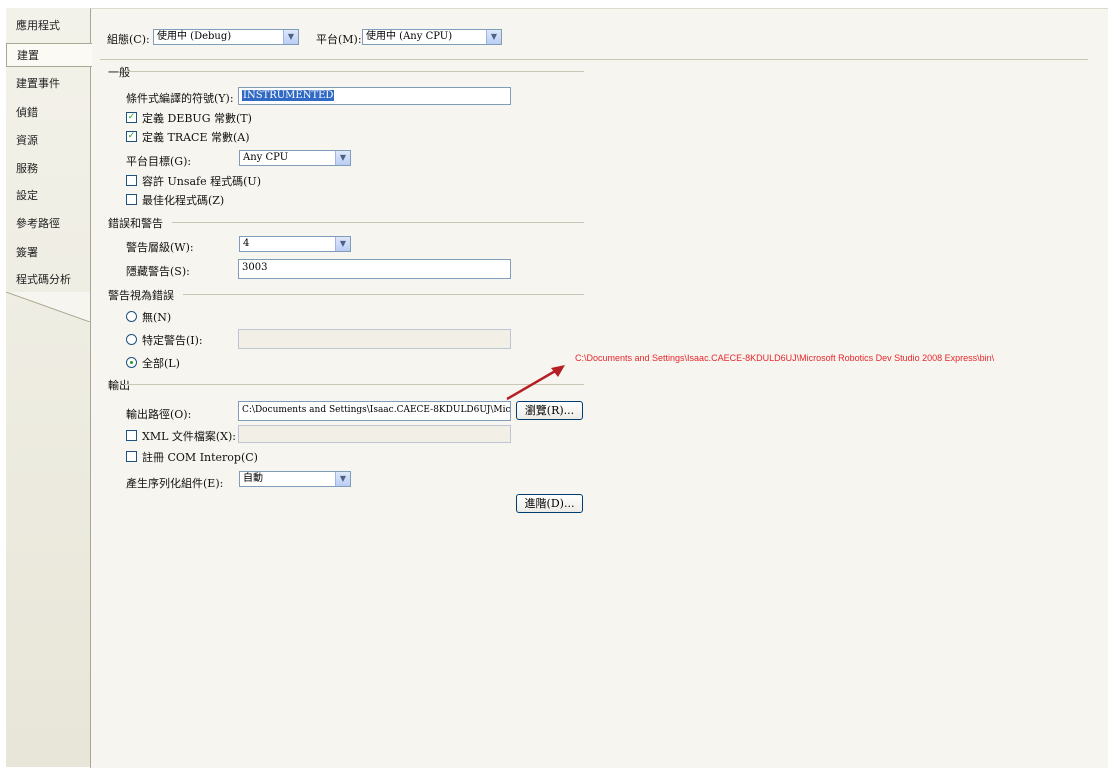  Describe the element at coordinates (131, 199) in the screenshot. I see `optimize-checkbox` at that location.